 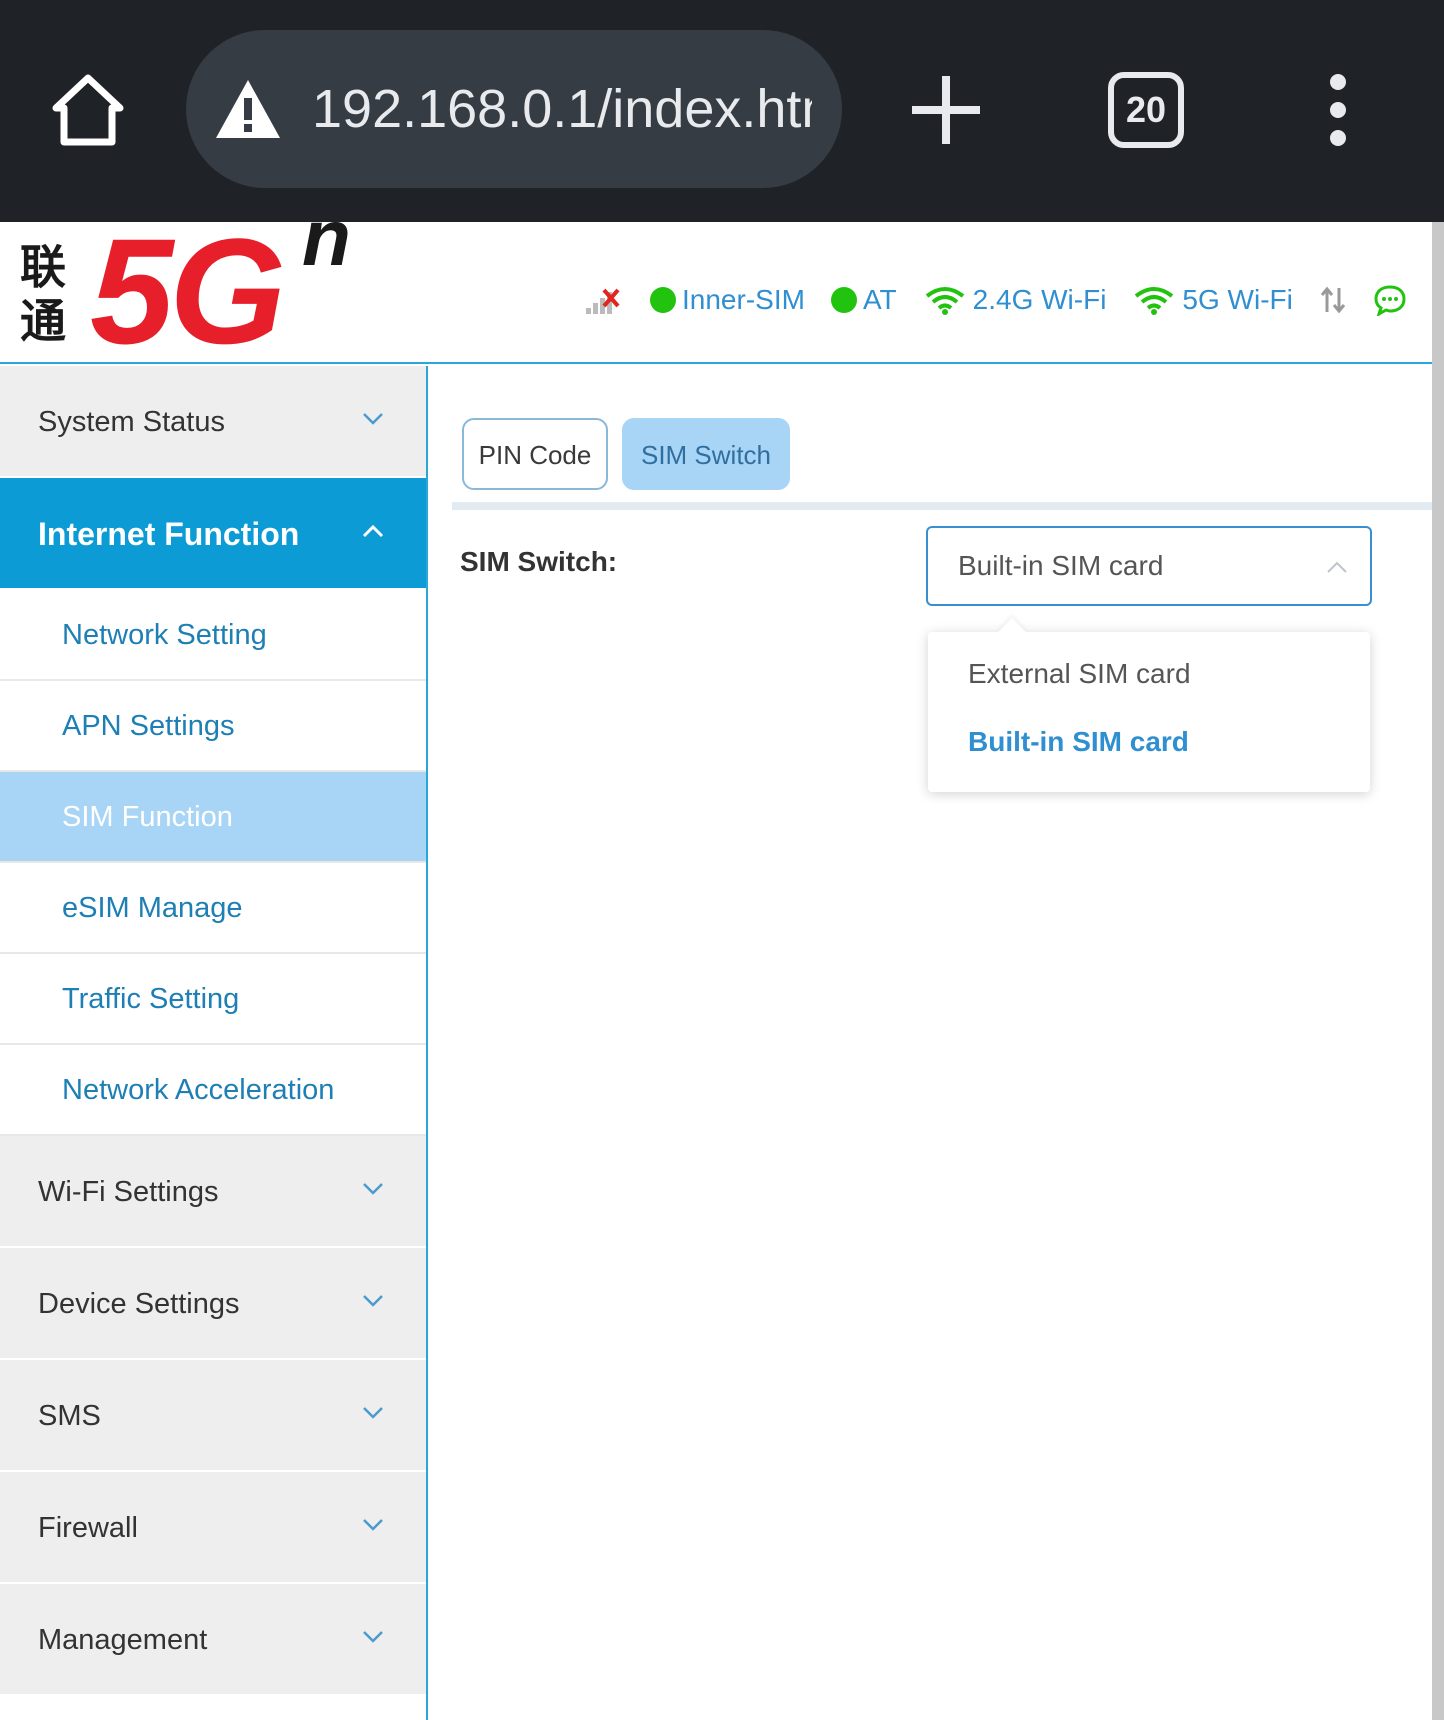 What do you see at coordinates (946, 110) in the screenshot?
I see `new-tab-icon` at bounding box center [946, 110].